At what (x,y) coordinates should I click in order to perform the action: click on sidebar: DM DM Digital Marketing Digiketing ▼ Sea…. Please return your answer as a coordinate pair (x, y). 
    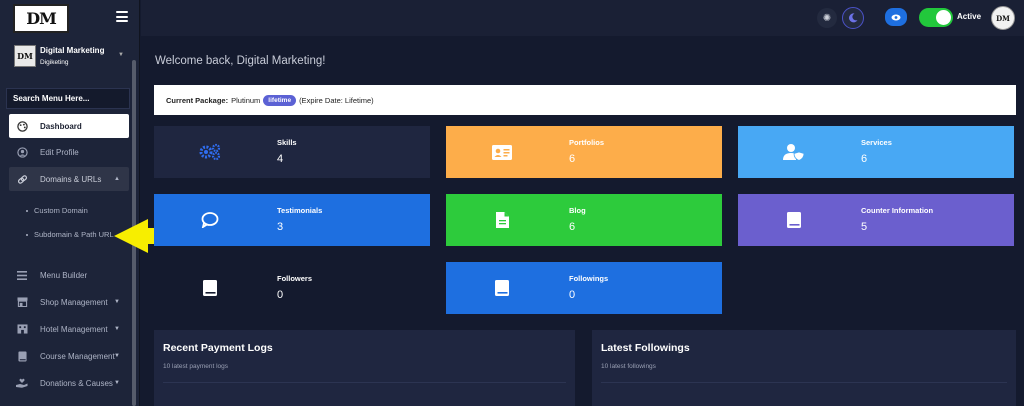
    Looking at the image, I should click on (70, 203).